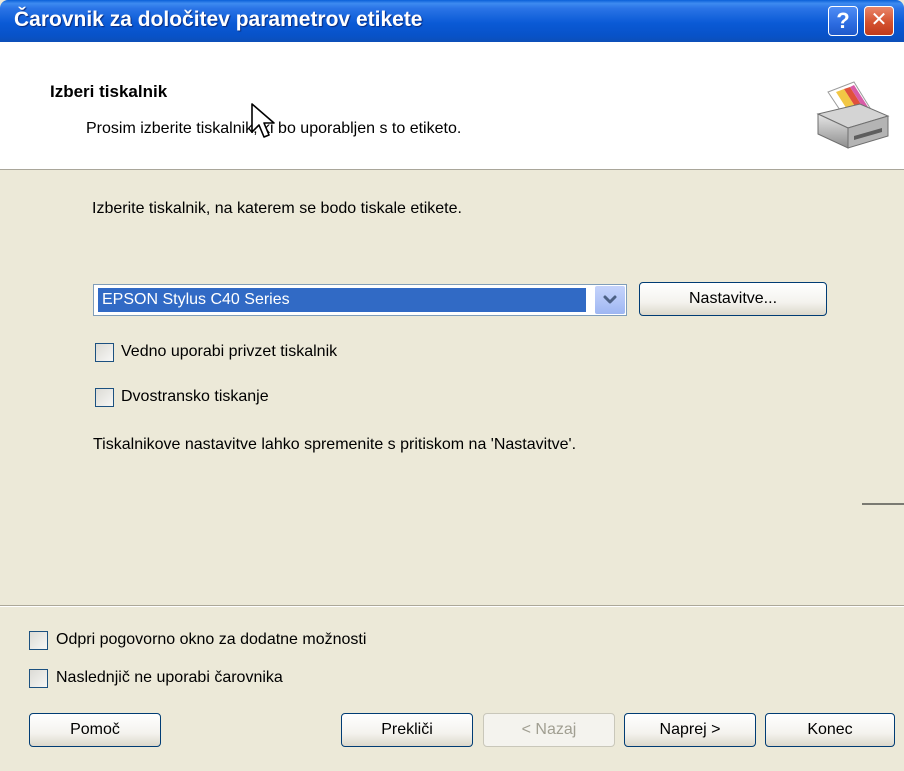 The width and height of the screenshot is (904, 771). What do you see at coordinates (38, 640) in the screenshot?
I see `more-options-checkbox` at bounding box center [38, 640].